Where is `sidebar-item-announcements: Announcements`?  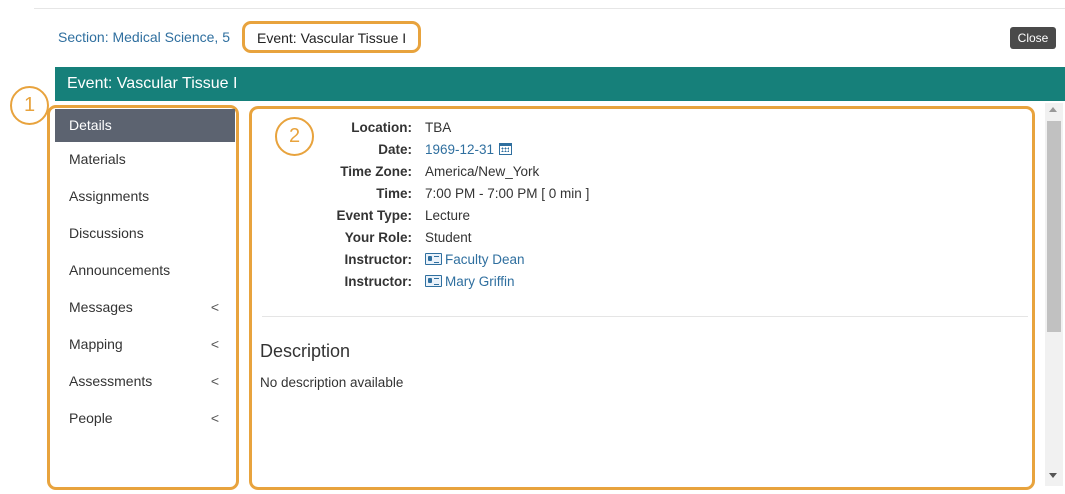
sidebar-item-announcements: Announcements is located at coordinates (145, 271).